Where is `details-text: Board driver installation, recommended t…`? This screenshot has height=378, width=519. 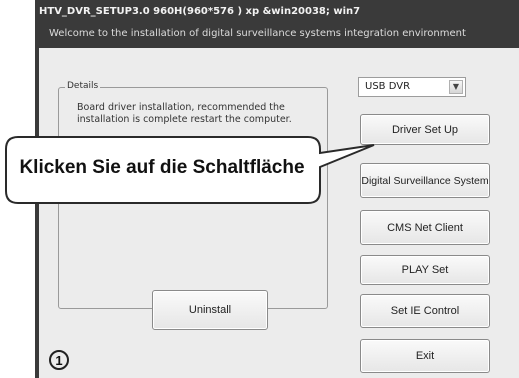 details-text: Board driver installation, recommended t… is located at coordinates (184, 113).